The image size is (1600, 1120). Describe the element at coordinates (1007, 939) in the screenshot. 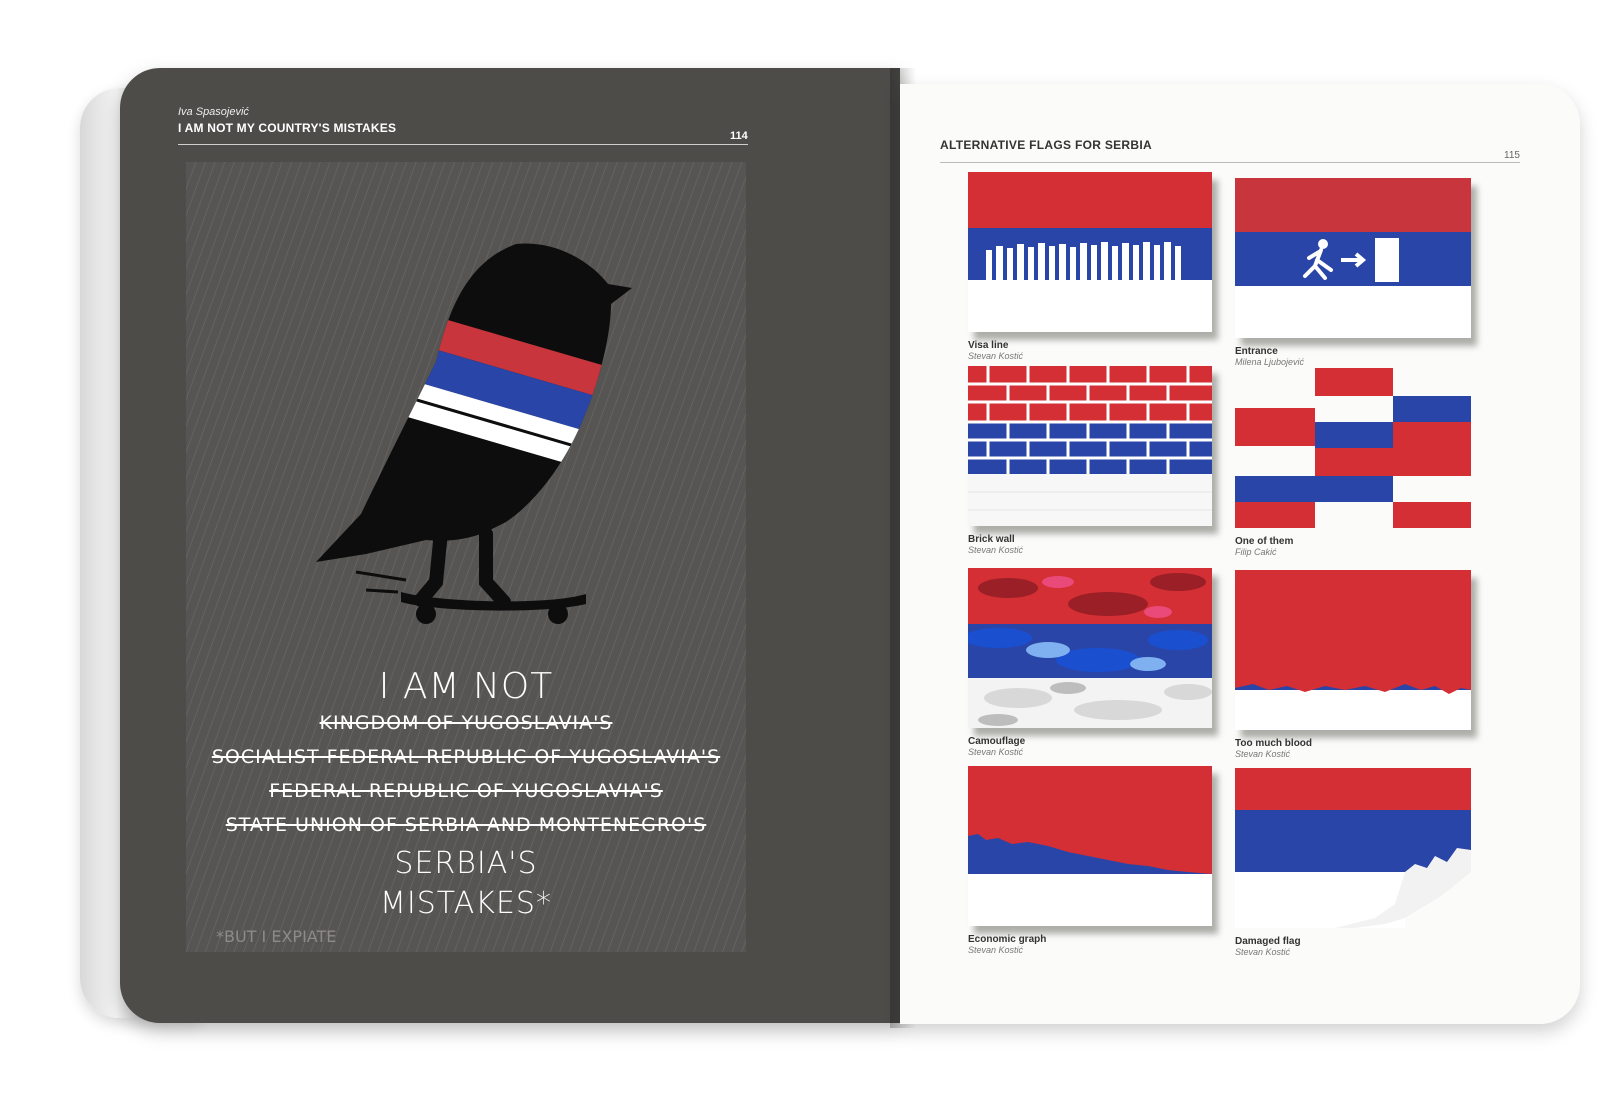

I see `flag-name: Economic graph` at that location.